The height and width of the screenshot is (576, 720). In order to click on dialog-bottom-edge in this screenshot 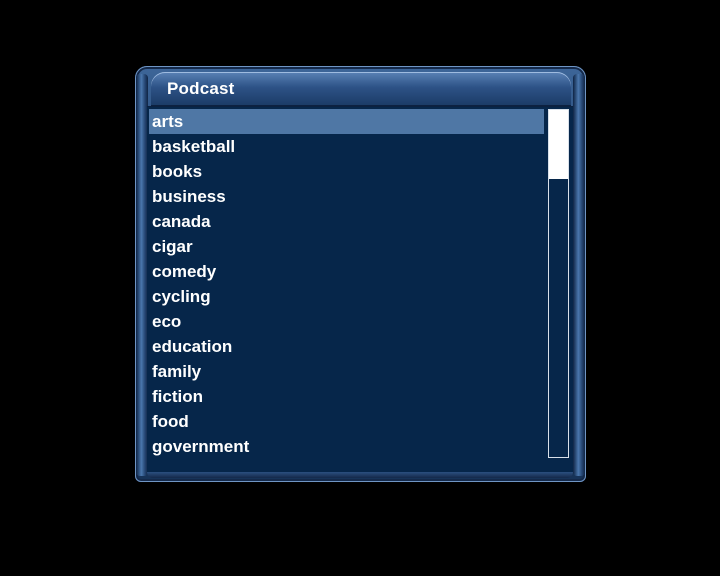, I will do `click(360, 475)`.